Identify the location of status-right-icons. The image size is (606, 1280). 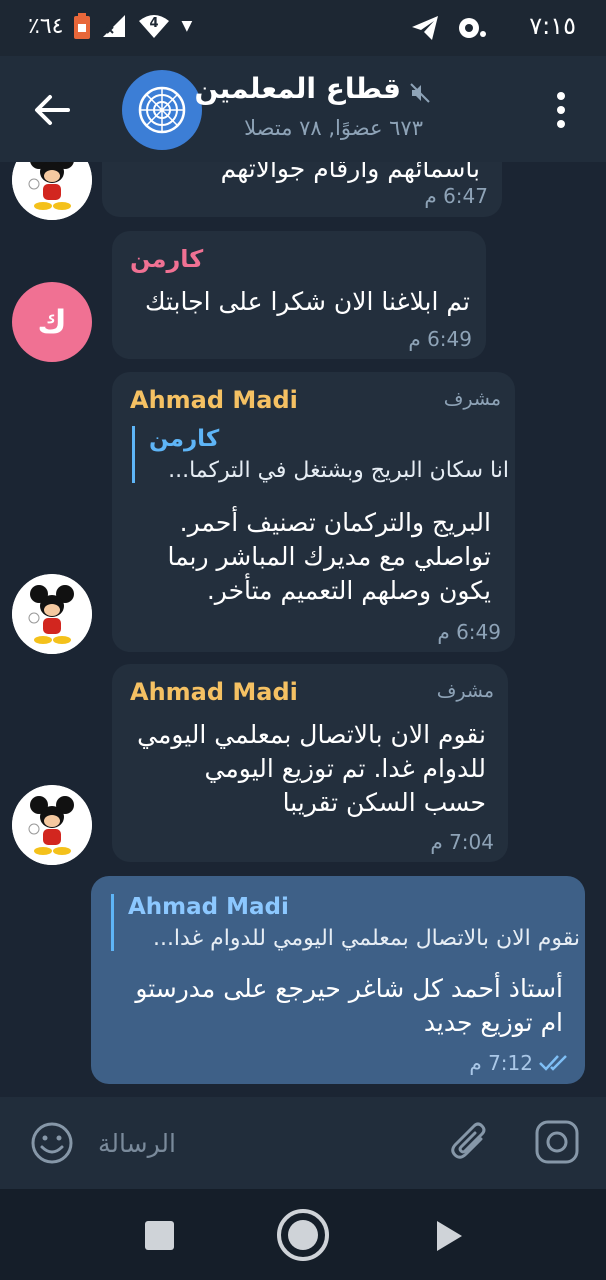
(448, 28).